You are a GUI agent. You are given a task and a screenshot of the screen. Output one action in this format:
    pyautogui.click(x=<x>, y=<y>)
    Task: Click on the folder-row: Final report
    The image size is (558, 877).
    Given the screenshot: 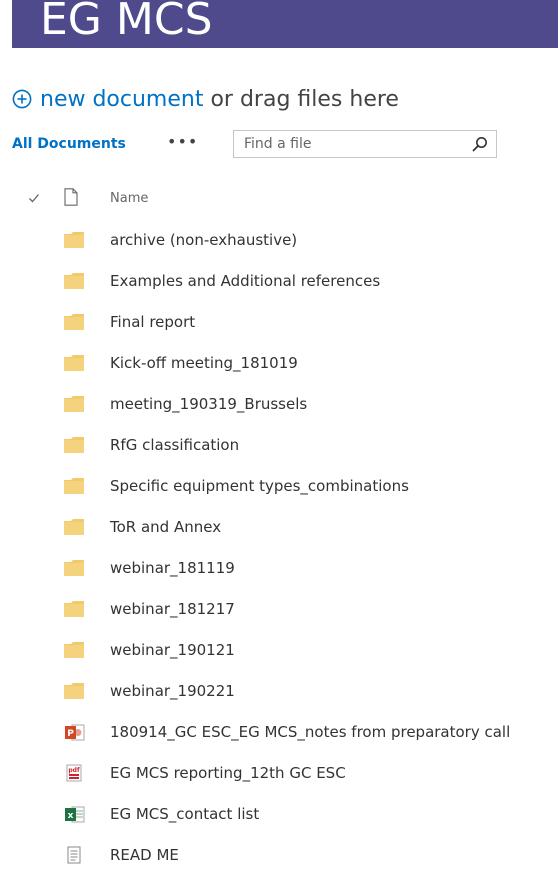 What is the action you would take?
    pyautogui.click(x=279, y=323)
    